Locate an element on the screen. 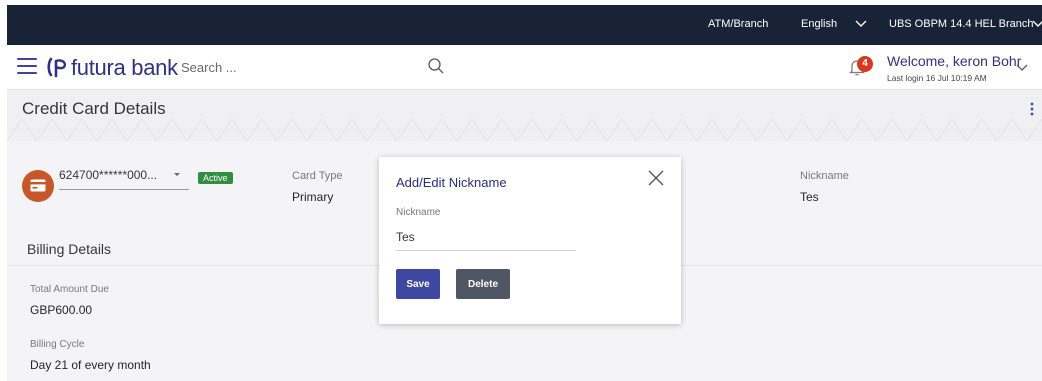  nickname-modal: Add/Edit Nickname Nickname Save Delete is located at coordinates (530, 240).